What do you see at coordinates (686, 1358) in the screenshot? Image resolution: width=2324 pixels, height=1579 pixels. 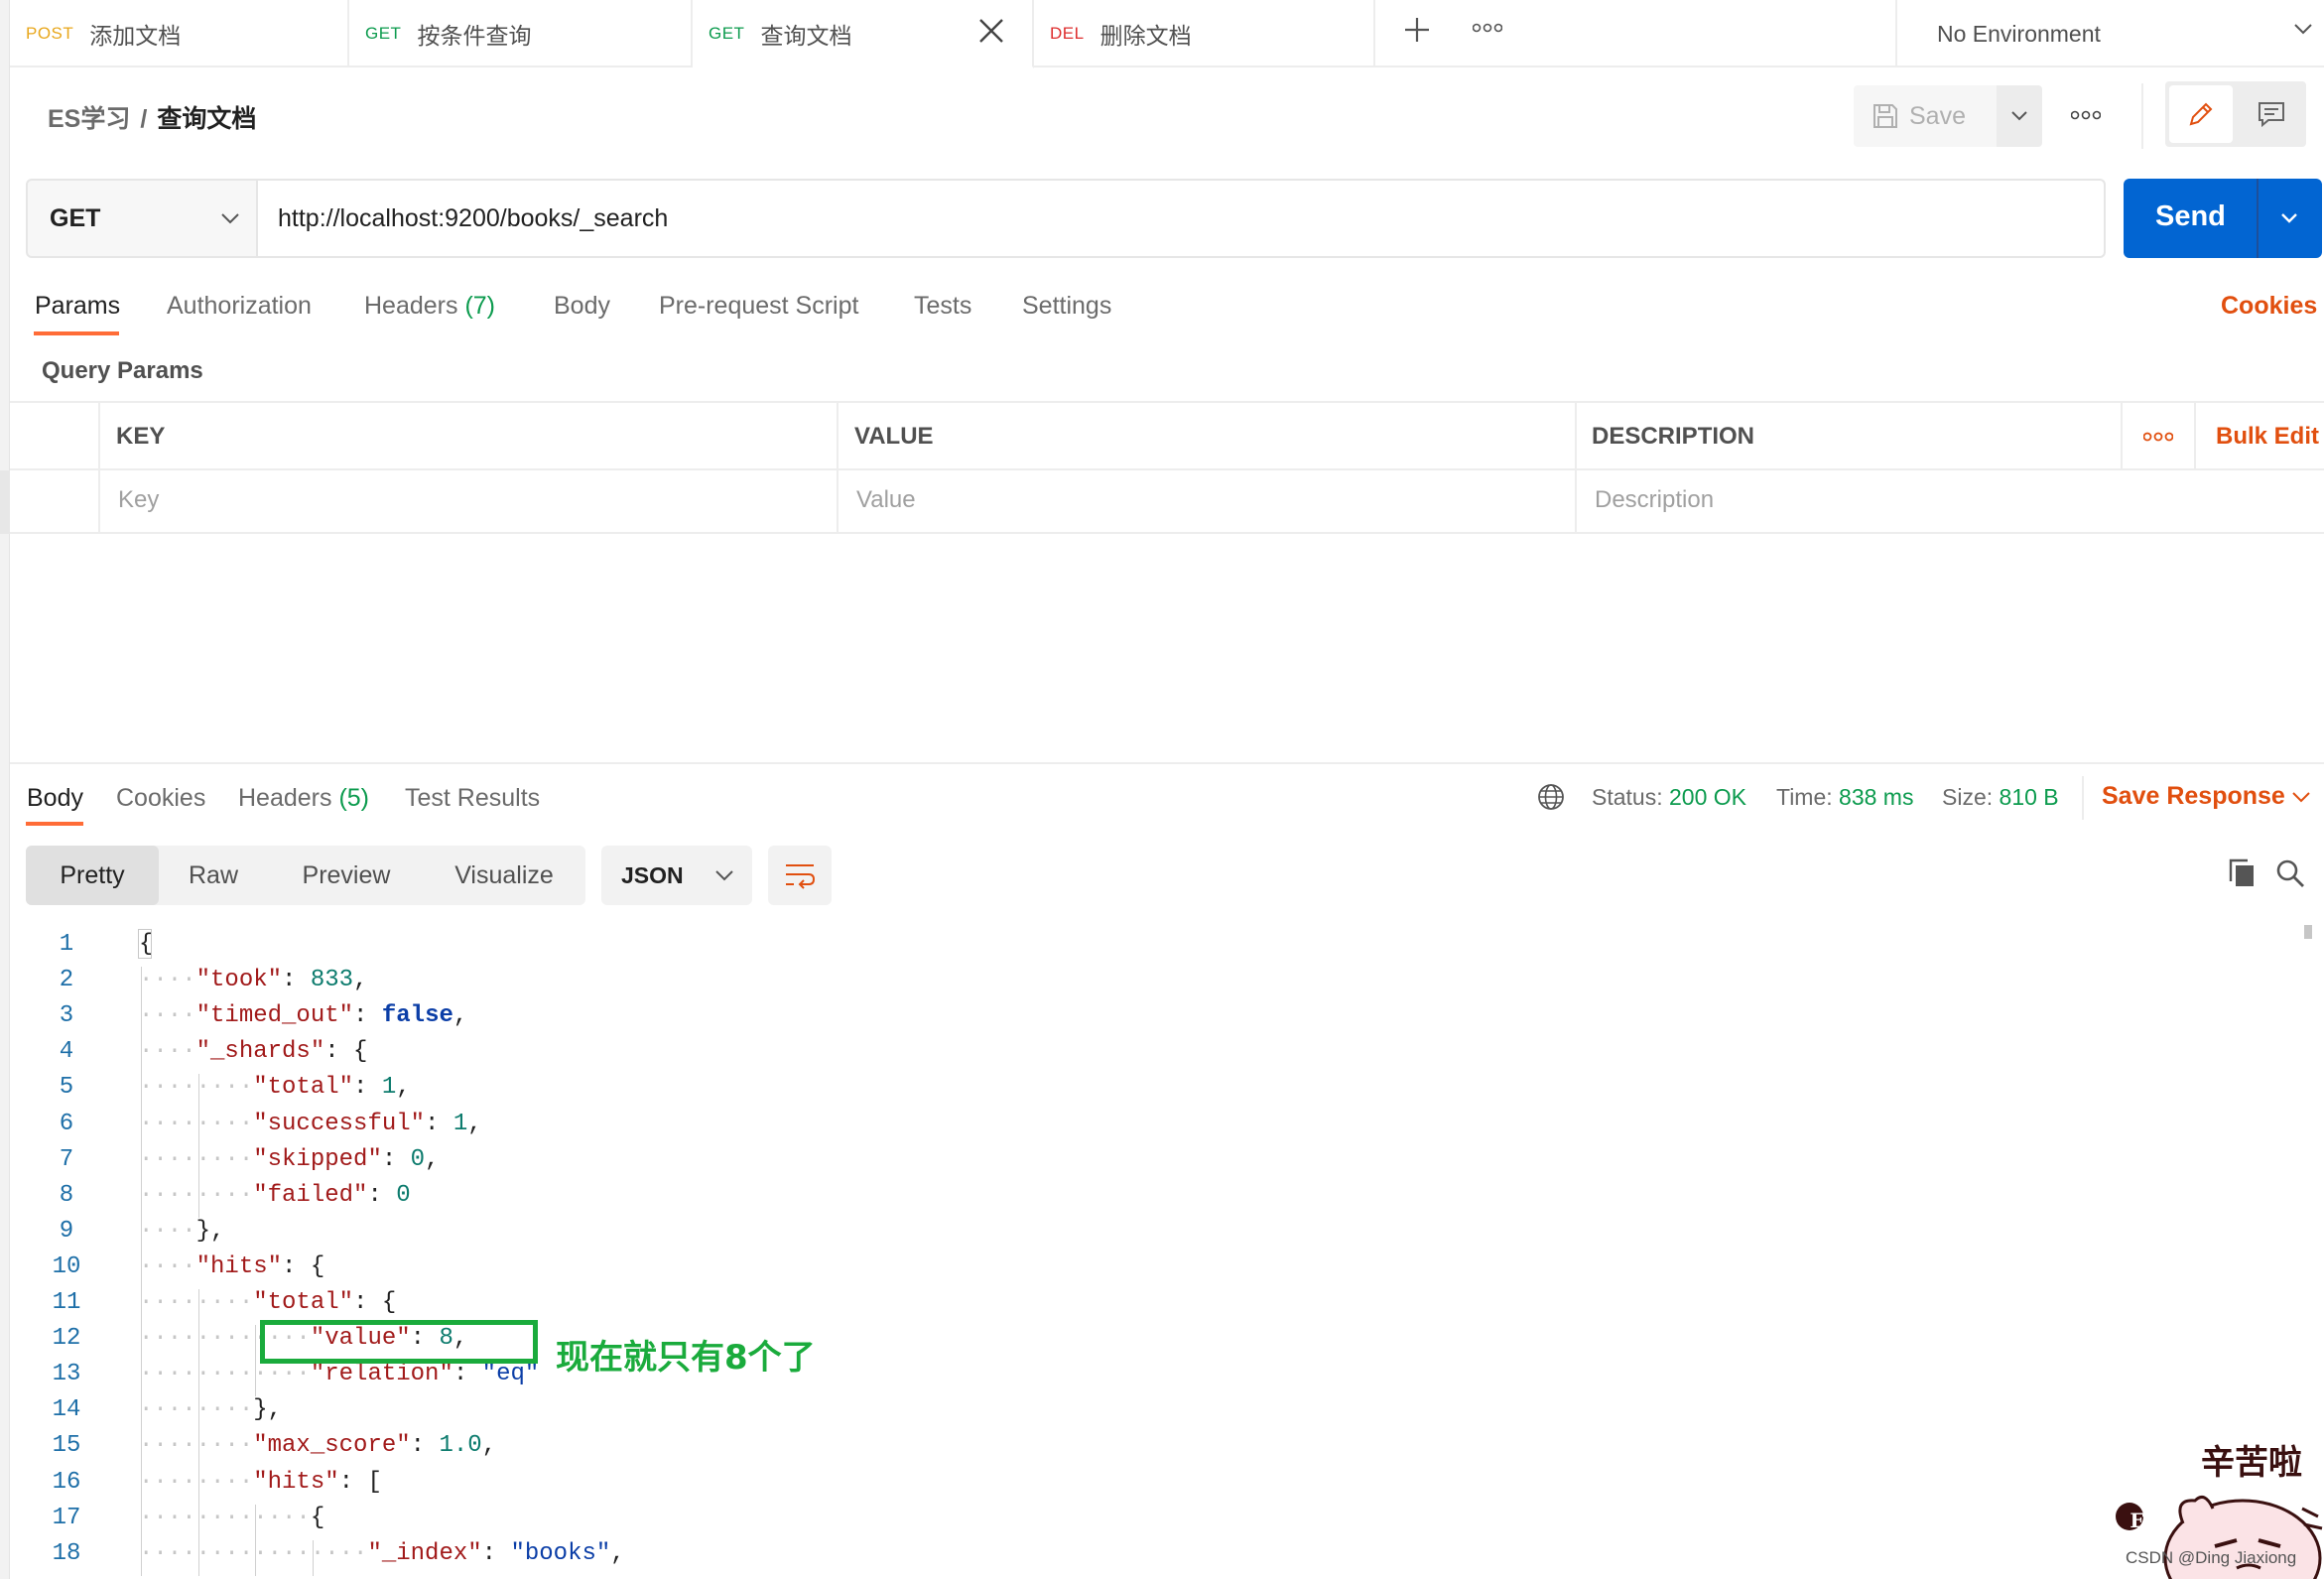 I see `annotation-text: 现在就只有8个了` at bounding box center [686, 1358].